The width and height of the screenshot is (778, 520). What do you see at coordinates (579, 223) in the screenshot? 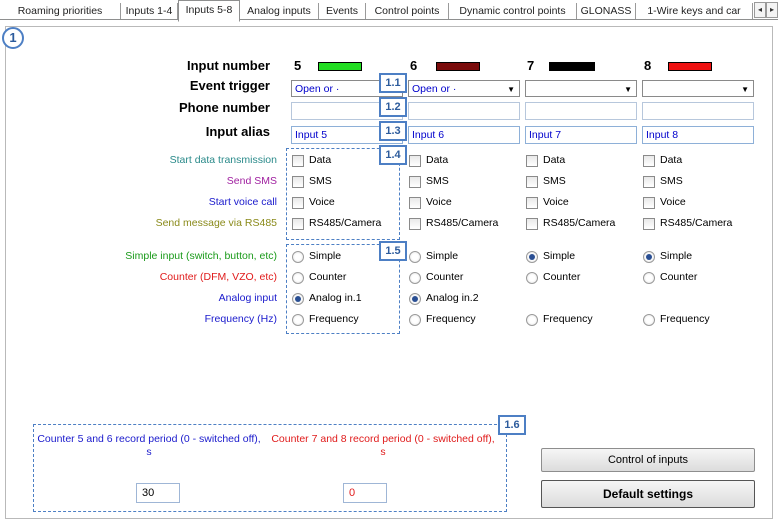
I see `rs485-checkbox-7-label: RS485/Camera` at bounding box center [579, 223].